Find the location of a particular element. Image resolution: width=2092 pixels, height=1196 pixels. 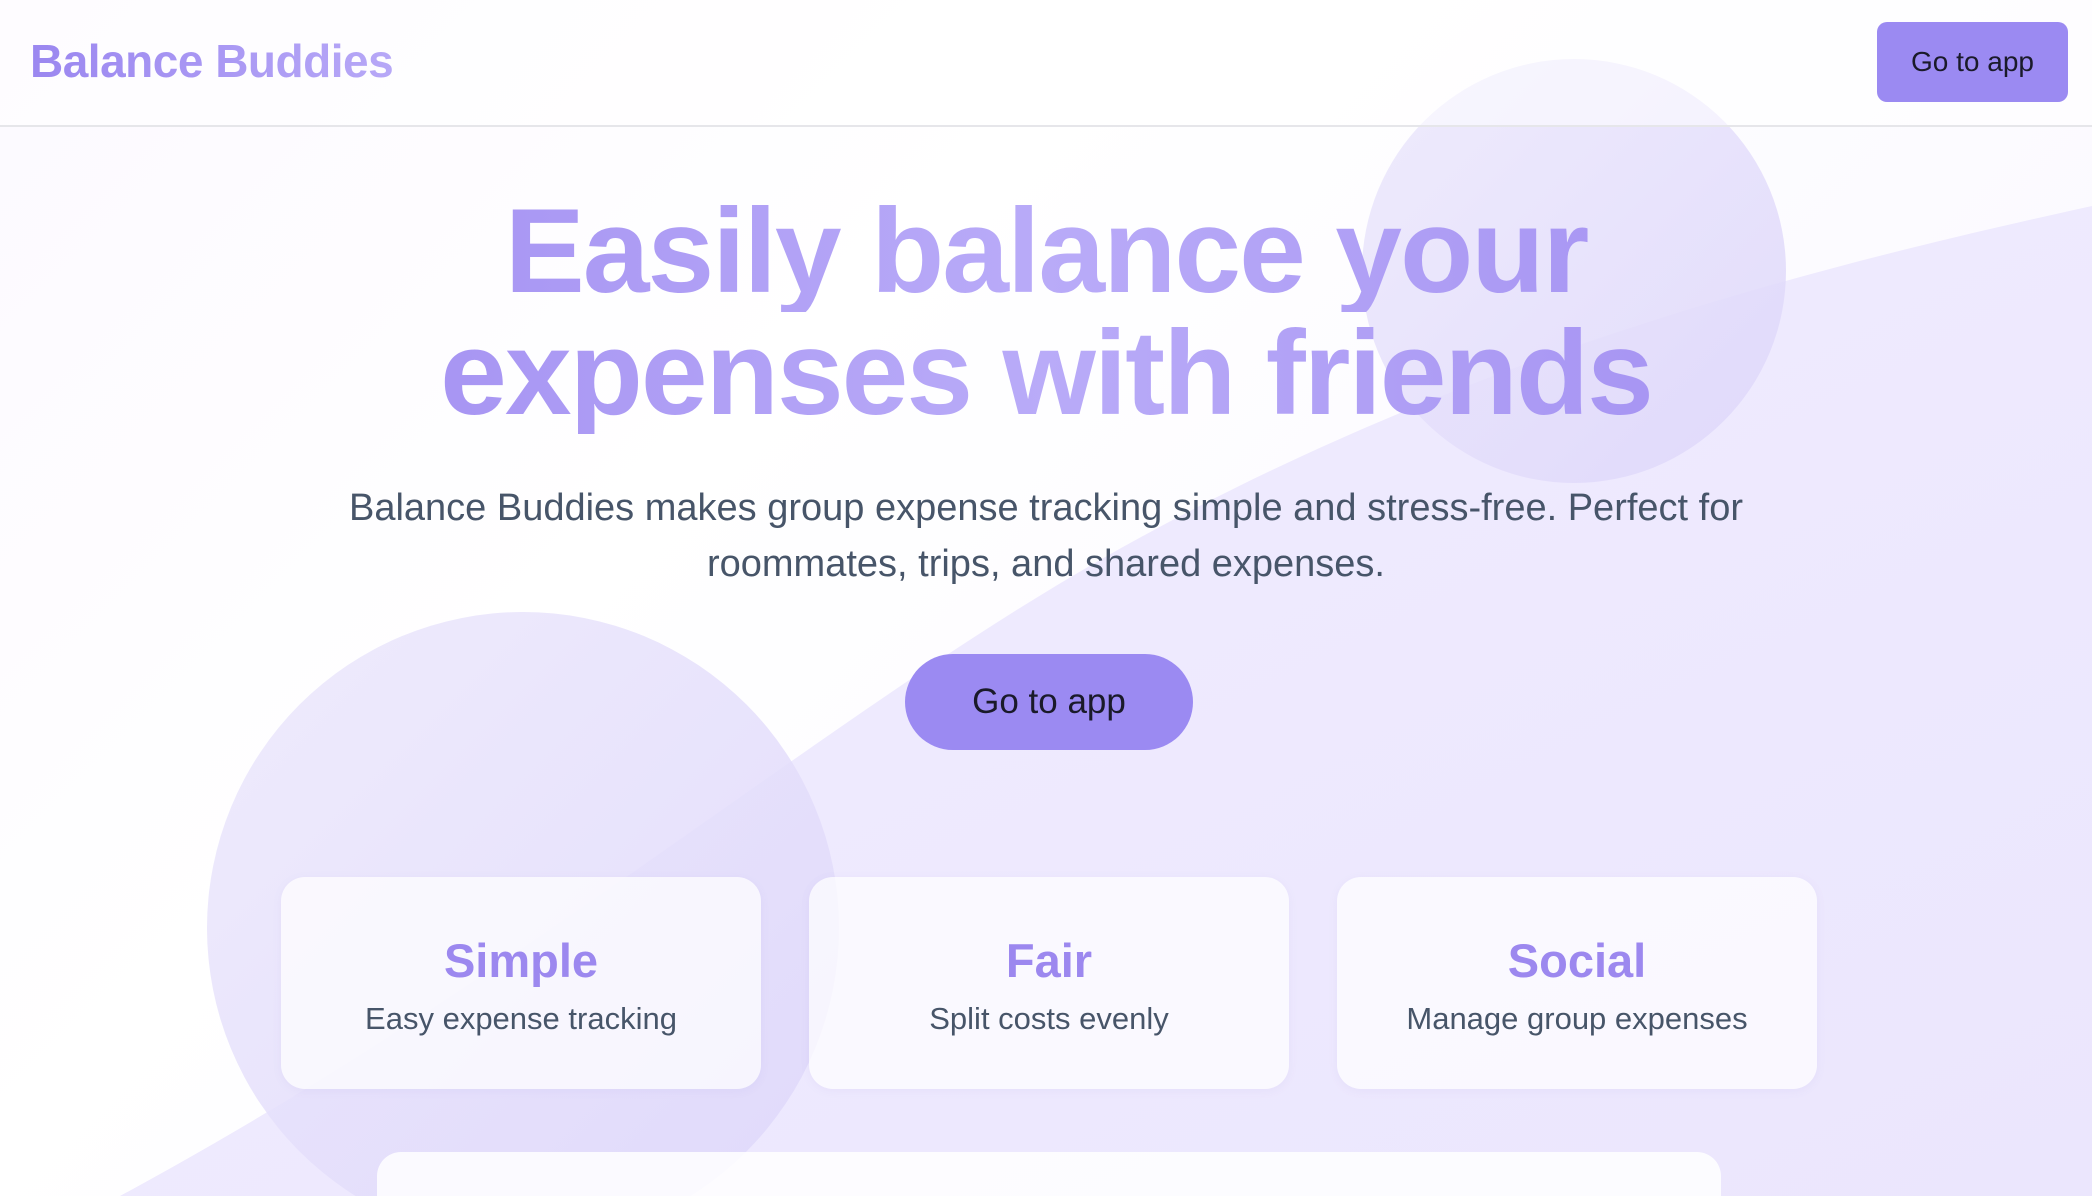

hero-title-line-1: Easily balance your is located at coordinates (1046, 251).